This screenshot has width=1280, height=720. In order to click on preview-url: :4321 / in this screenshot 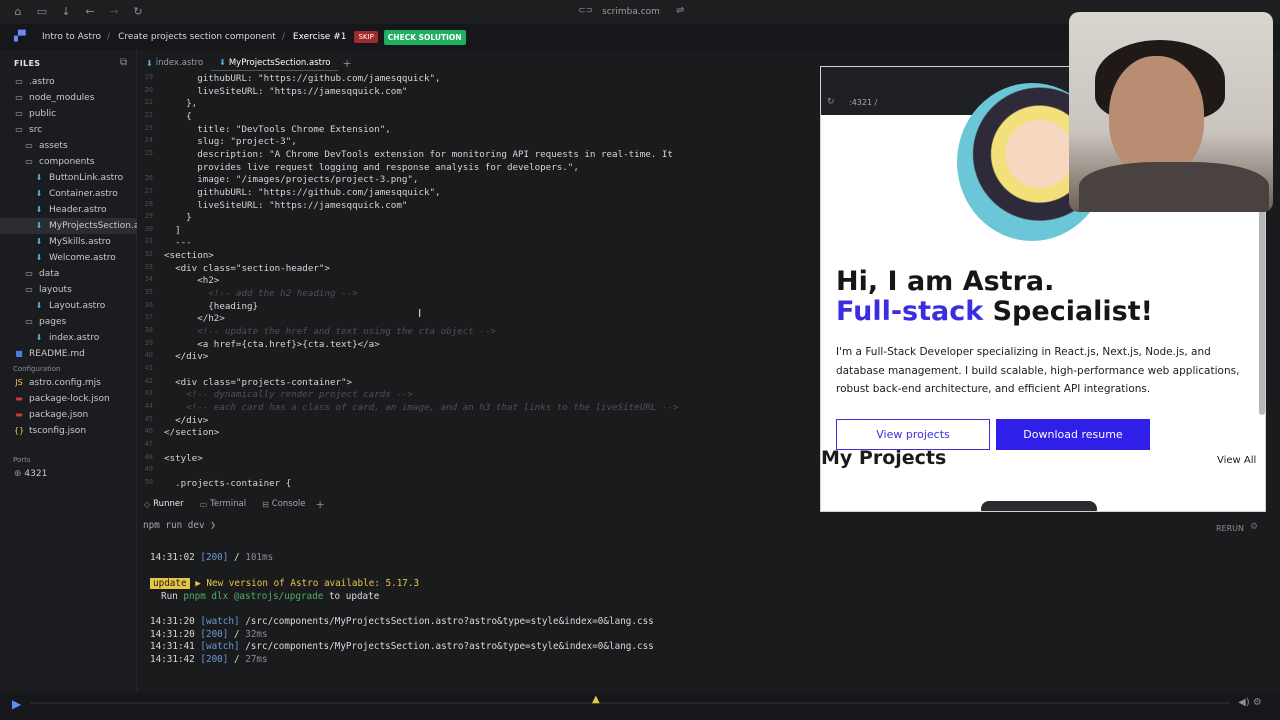, I will do `click(863, 102)`.